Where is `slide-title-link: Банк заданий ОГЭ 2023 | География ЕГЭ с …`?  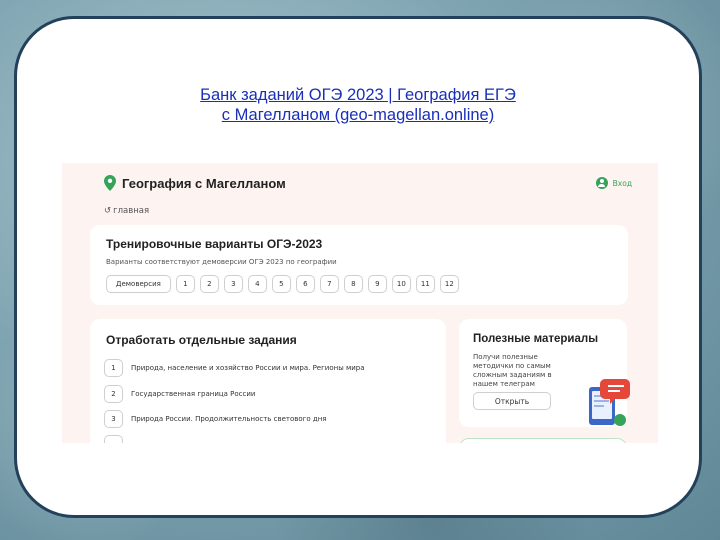
slide-title-link: Банк заданий ОГЭ 2023 | География ЕГЭ с … is located at coordinates (358, 105).